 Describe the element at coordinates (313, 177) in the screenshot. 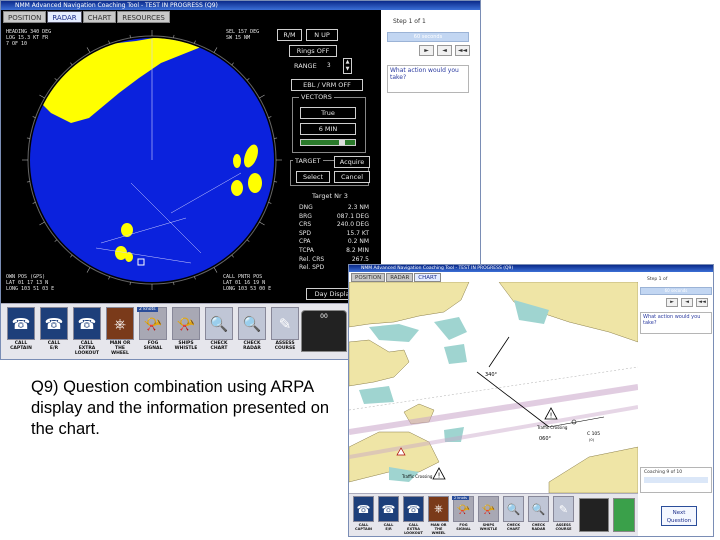

I see `select-button: Select` at that location.